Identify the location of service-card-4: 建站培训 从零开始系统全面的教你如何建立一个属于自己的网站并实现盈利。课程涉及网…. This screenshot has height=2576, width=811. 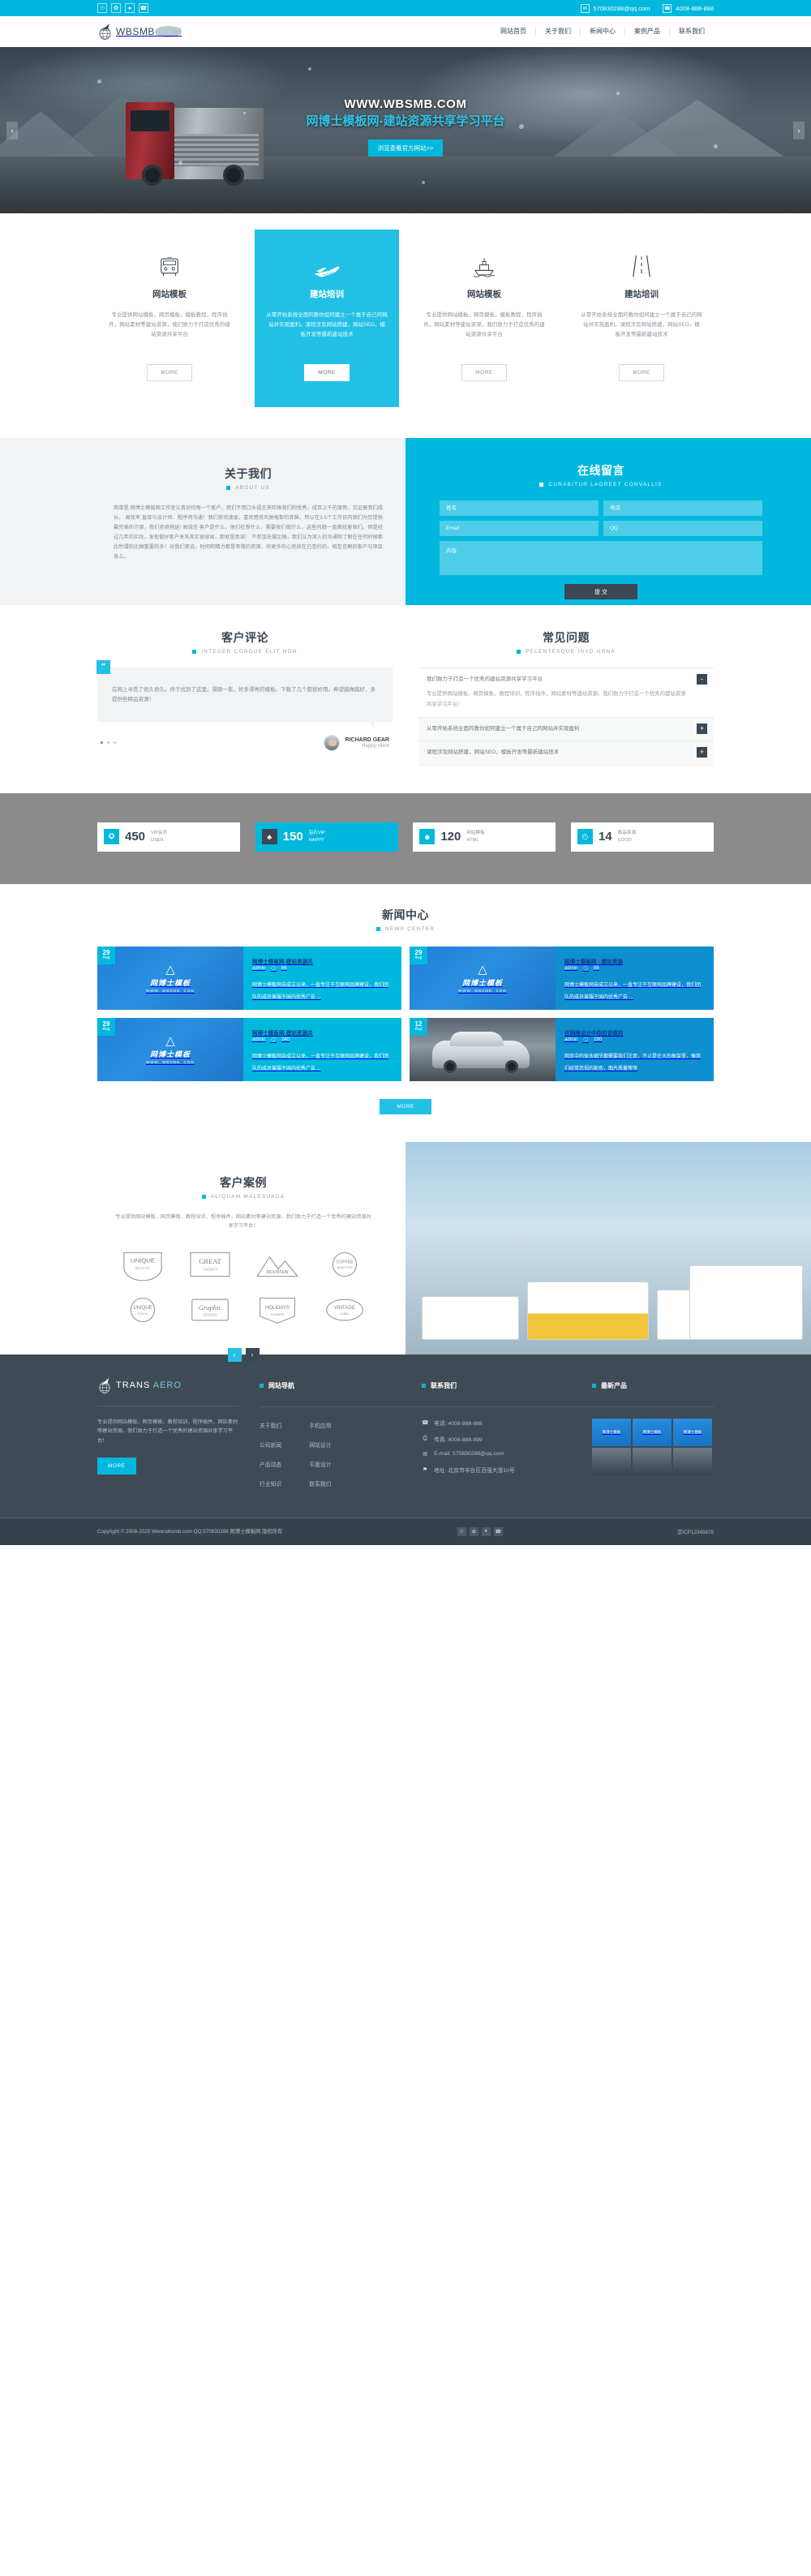
(642, 317).